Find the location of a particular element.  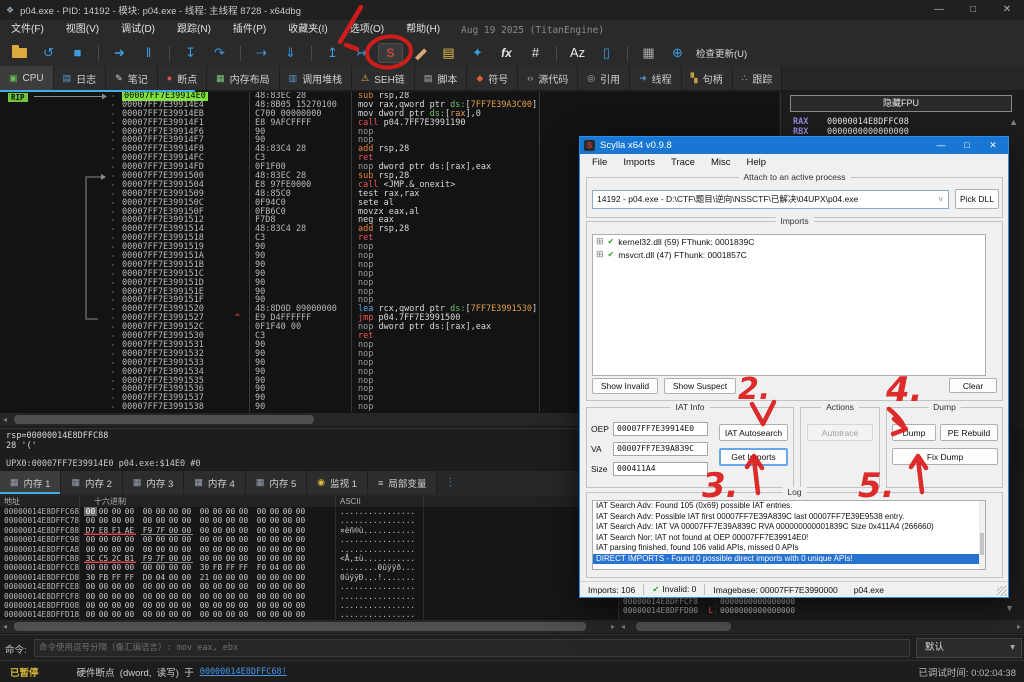

tab-threads: ➜ 线程 is located at coordinates (656, 78).